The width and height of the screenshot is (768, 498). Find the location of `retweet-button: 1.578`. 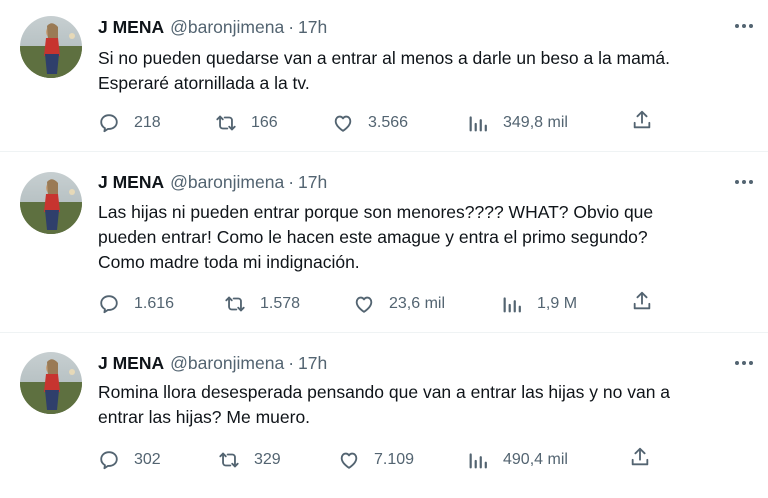

retweet-button: 1.578 is located at coordinates (262, 304).